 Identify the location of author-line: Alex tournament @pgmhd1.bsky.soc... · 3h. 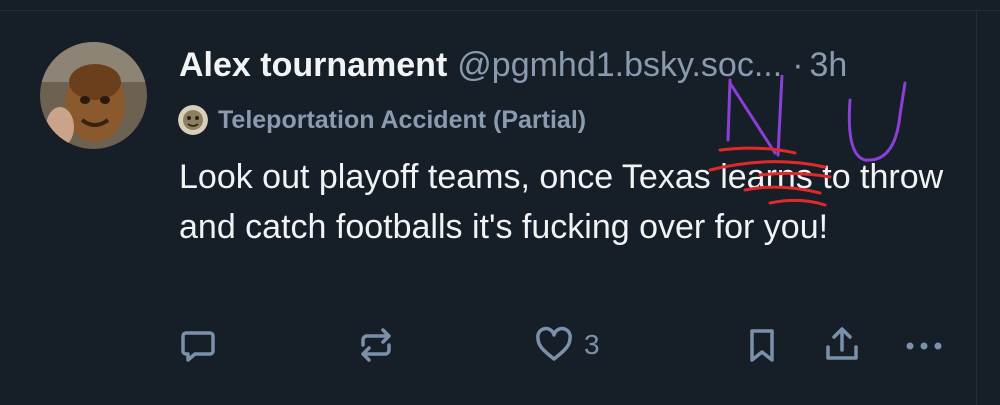
(579, 65).